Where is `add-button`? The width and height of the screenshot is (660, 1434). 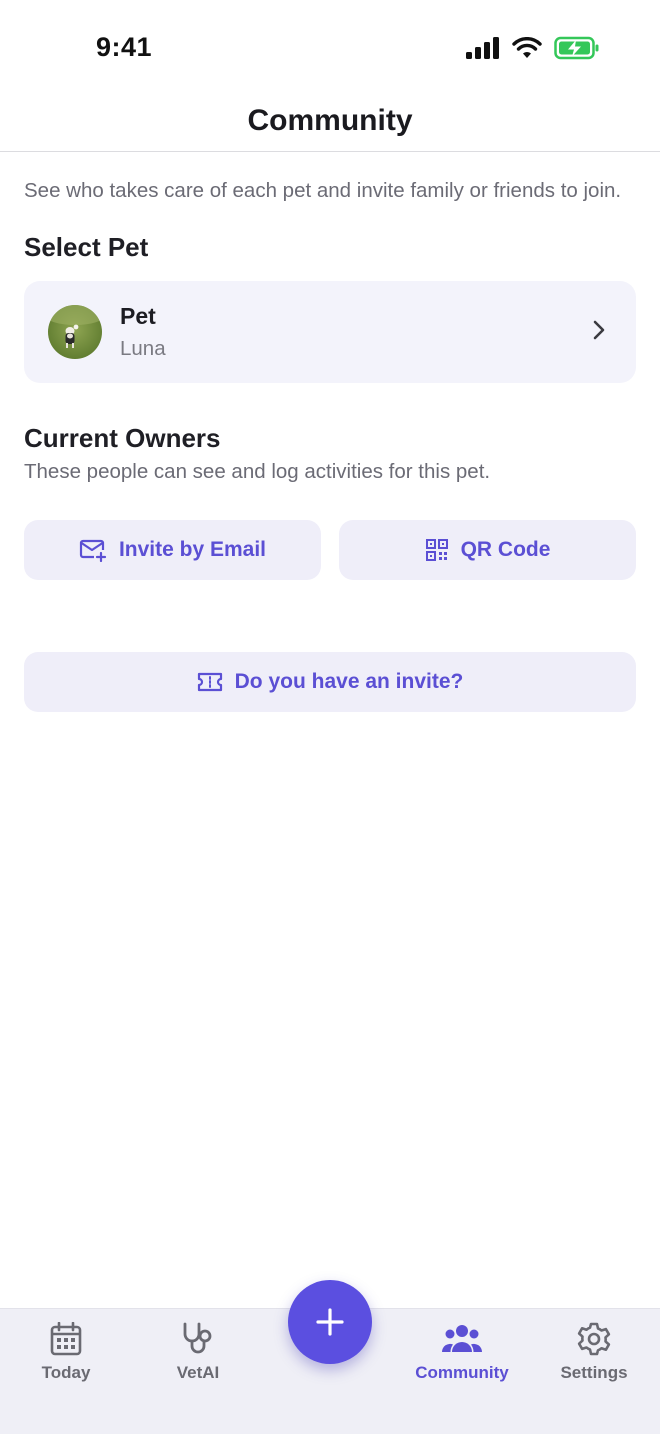
add-button is located at coordinates (330, 1322).